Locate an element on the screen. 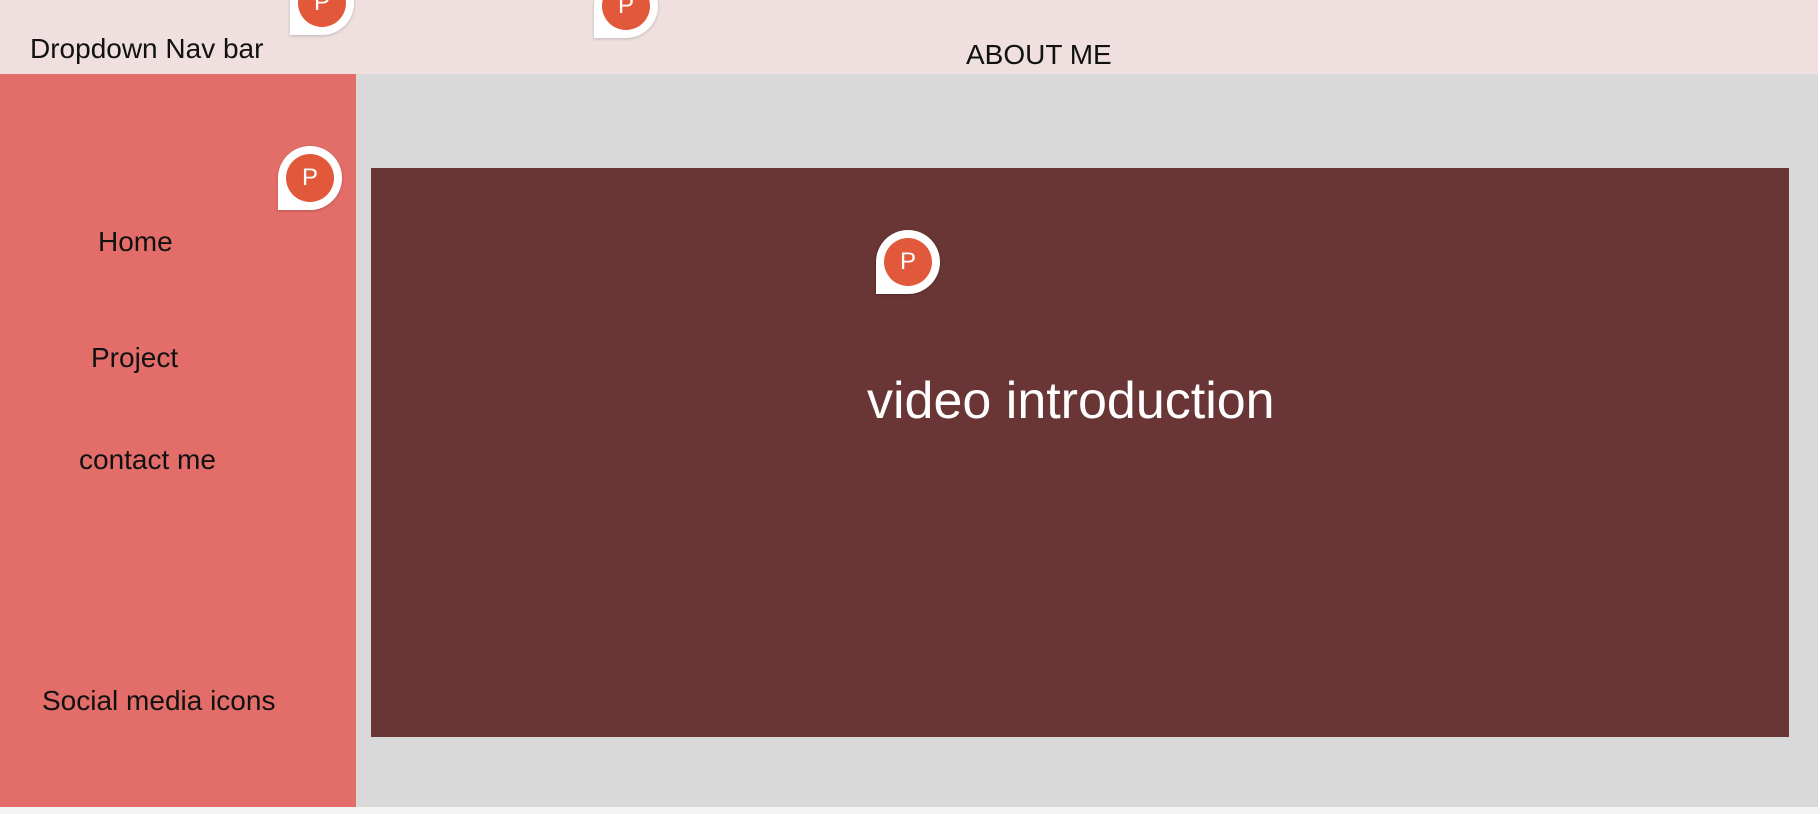 This screenshot has width=1820, height=814. video-introduction-label: video introduction is located at coordinates (1071, 401).